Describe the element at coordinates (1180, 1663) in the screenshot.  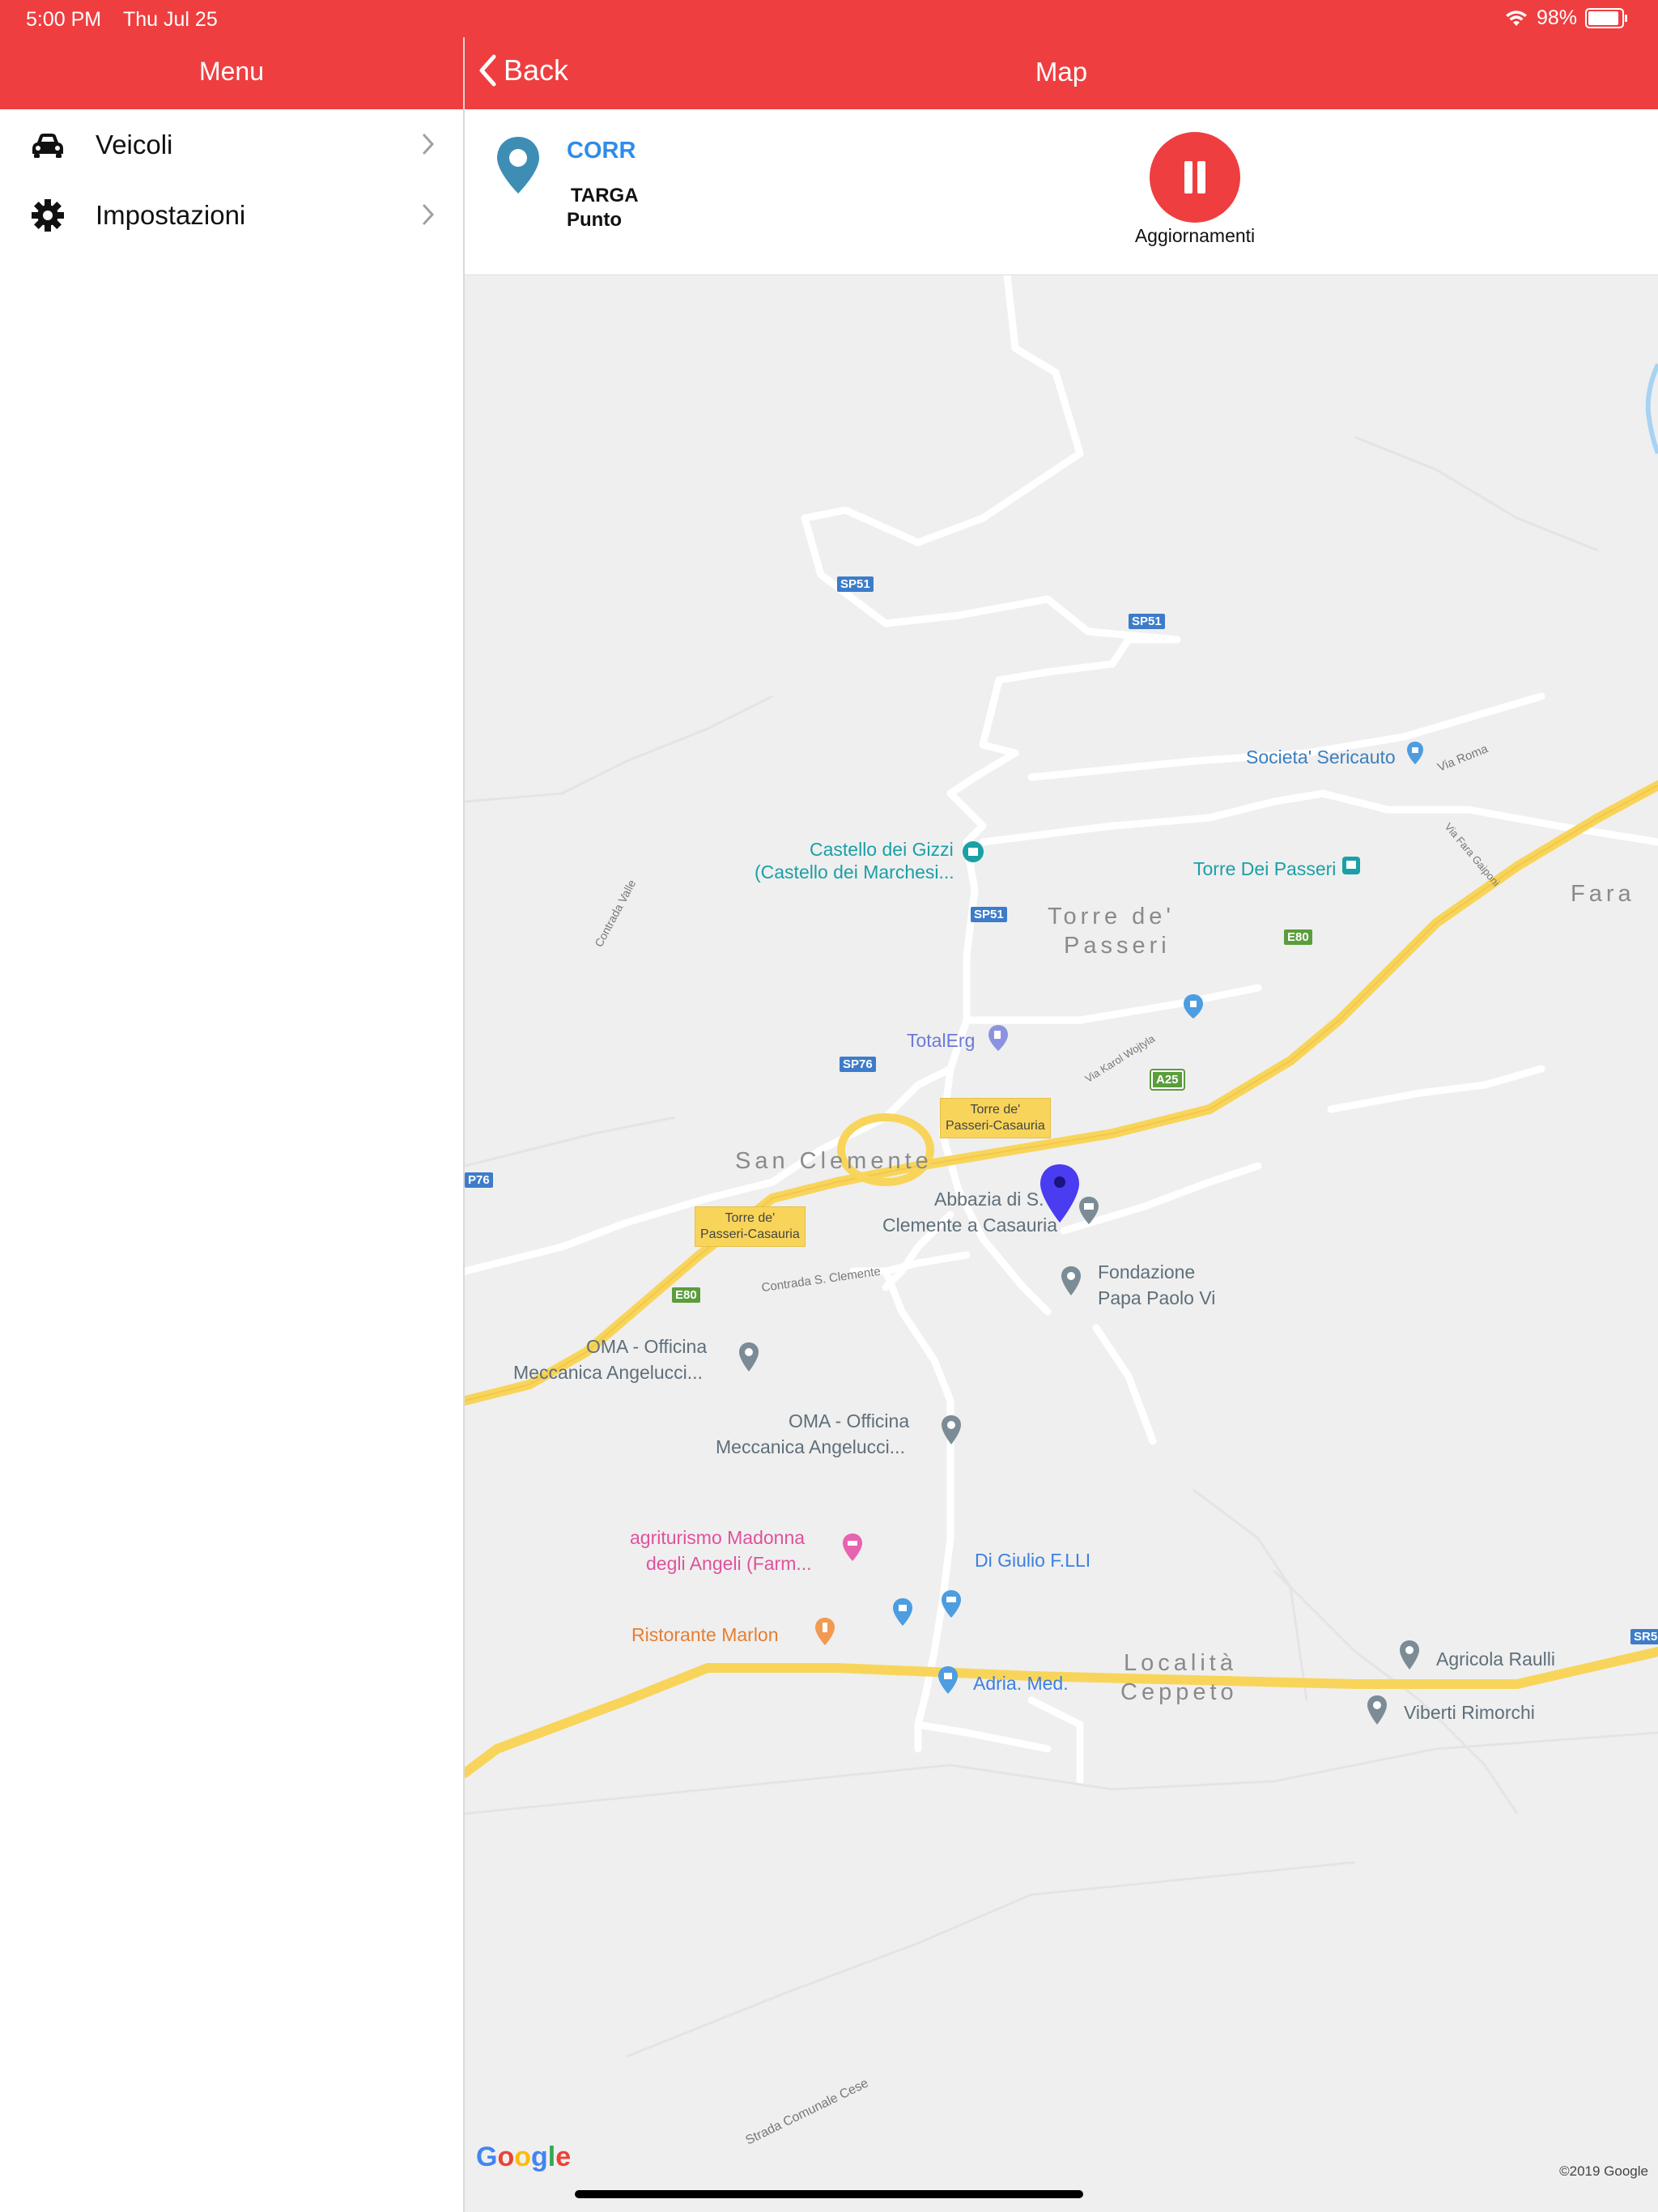
I see `town-label: Località` at that location.